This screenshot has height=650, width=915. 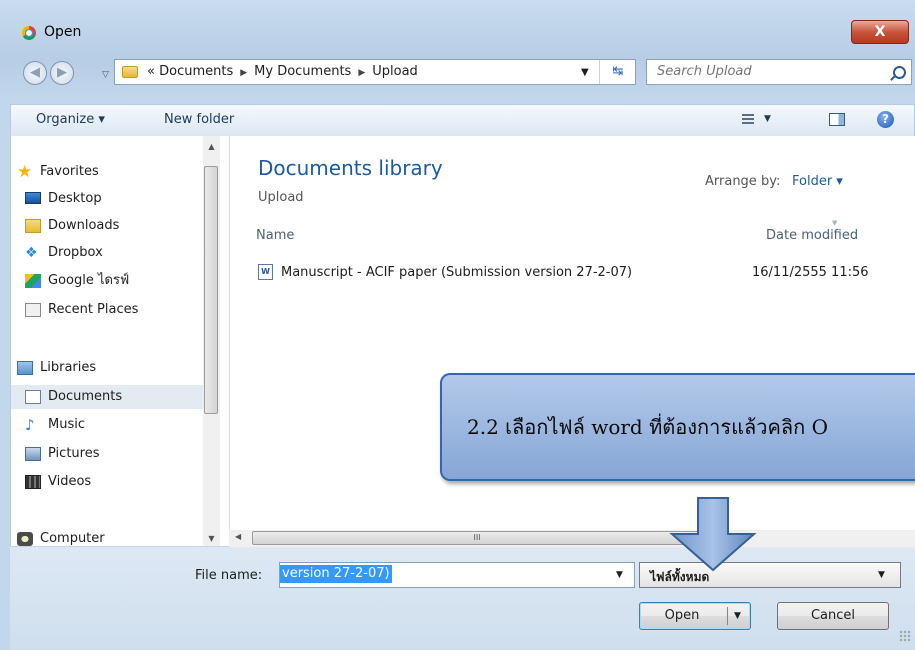 What do you see at coordinates (113, 199) in the screenshot?
I see `nav-item-desktop: Desktop` at bounding box center [113, 199].